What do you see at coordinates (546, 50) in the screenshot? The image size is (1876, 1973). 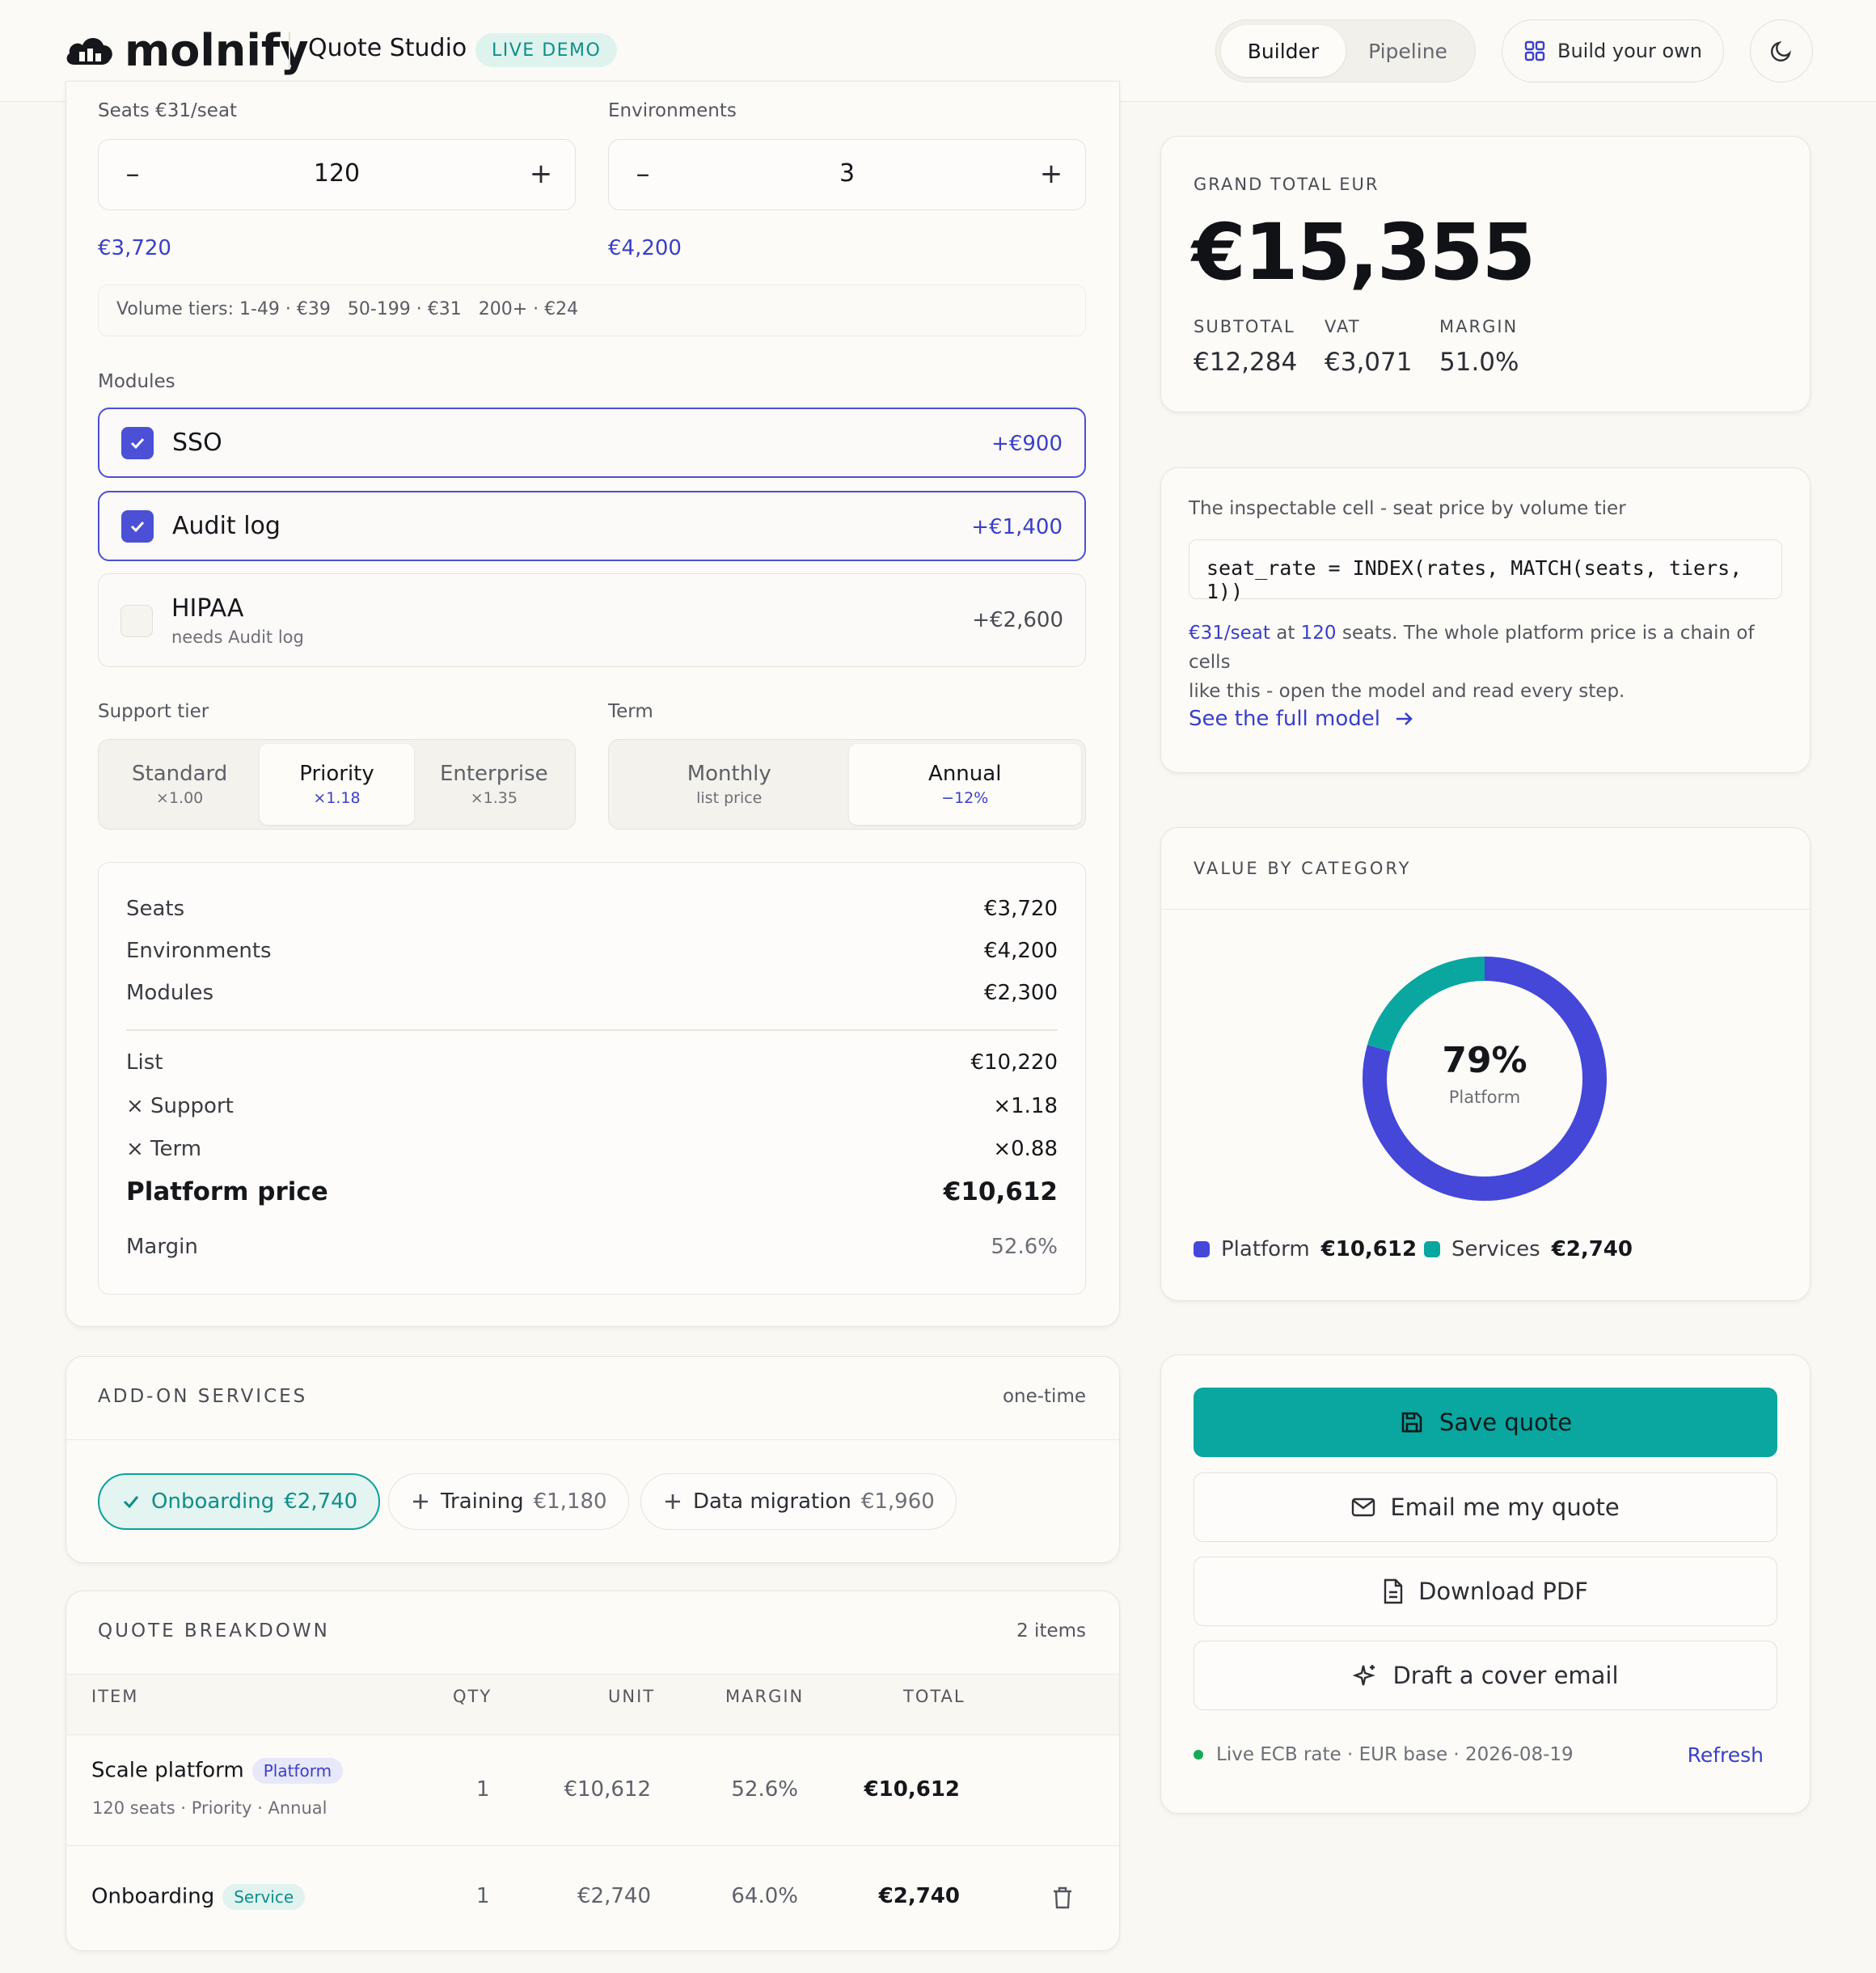 I see `live-demo-badge: LIVE DEMO` at bounding box center [546, 50].